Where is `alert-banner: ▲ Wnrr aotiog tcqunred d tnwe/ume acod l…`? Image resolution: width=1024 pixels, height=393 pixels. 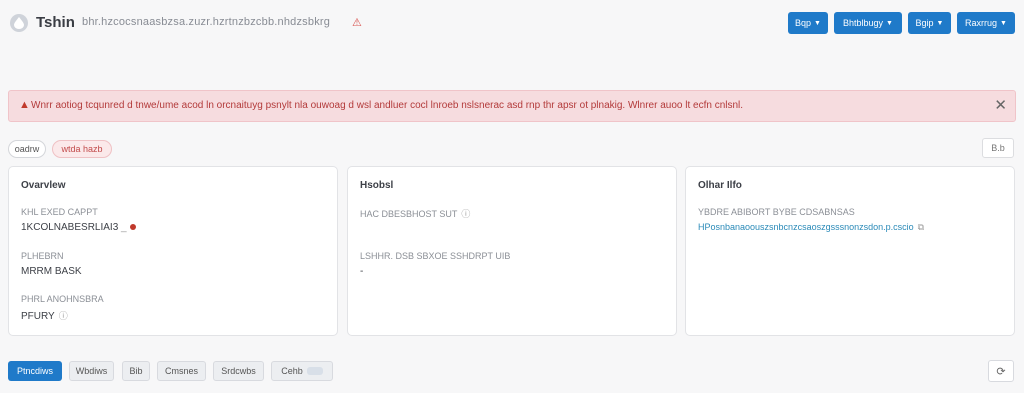 alert-banner: ▲ Wnrr aotiog tcqunred d tnwe/ume acod l… is located at coordinates (512, 106).